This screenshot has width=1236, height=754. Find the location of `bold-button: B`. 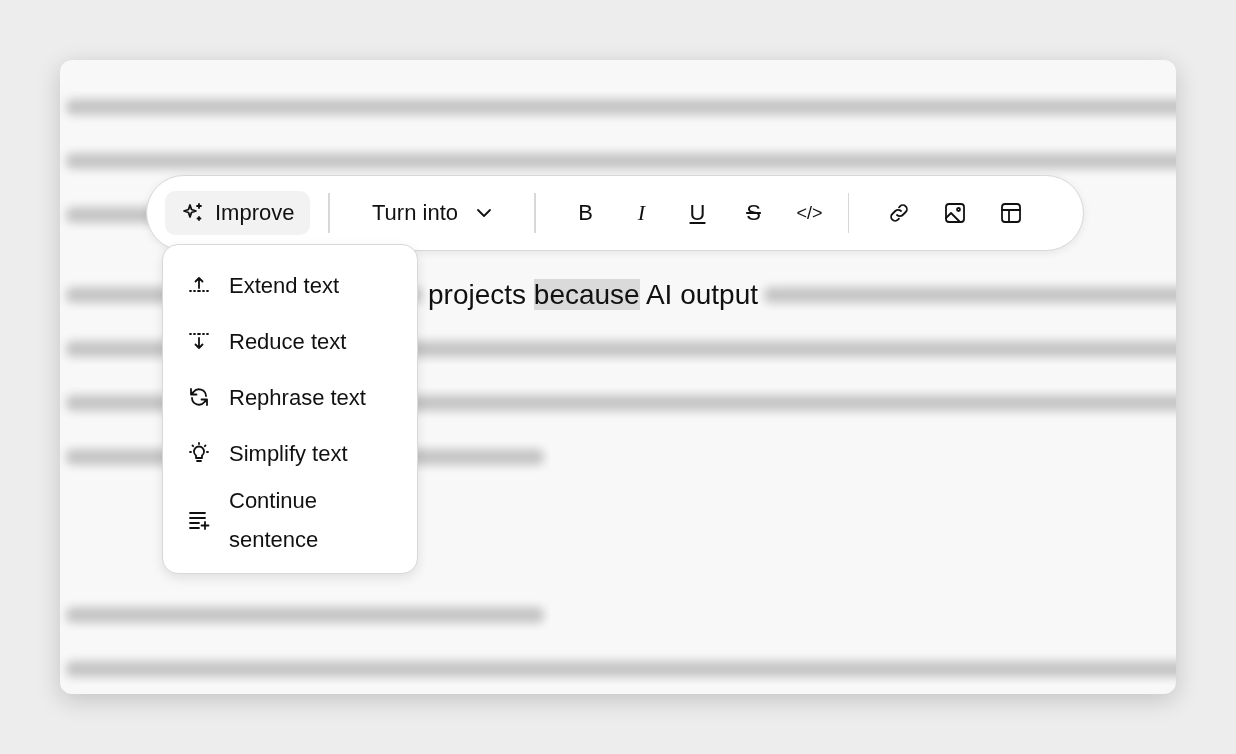

bold-button: B is located at coordinates (585, 213).